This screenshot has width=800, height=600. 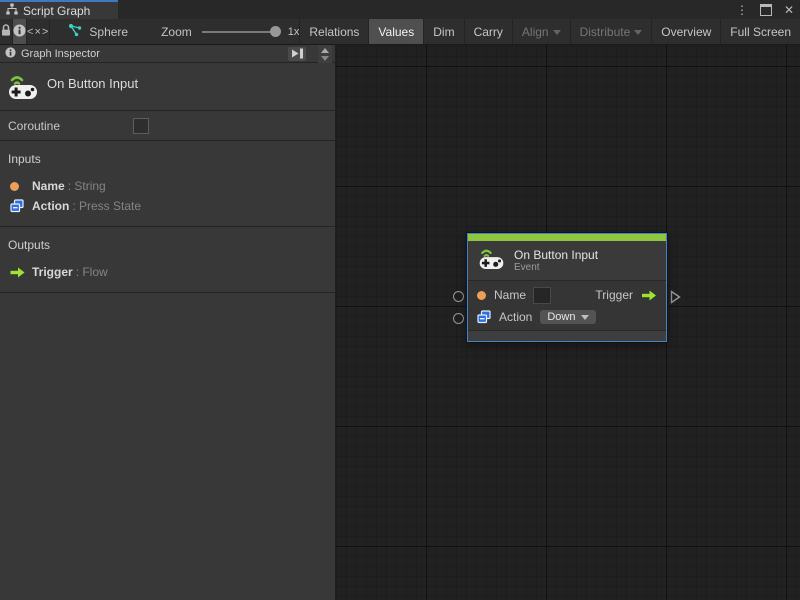 I want to click on outputs-section: Outputs Trigger : Flow, so click(x=167, y=260).